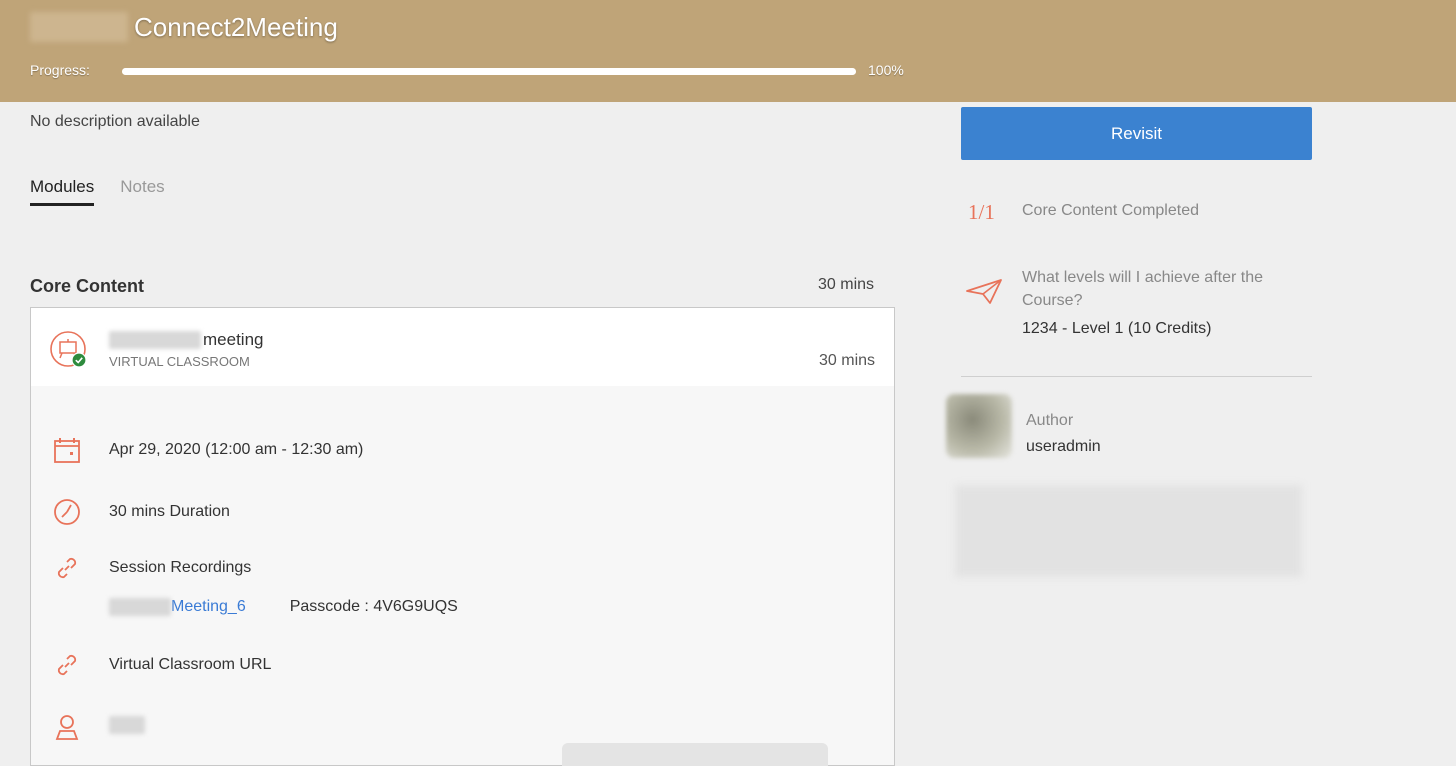 This screenshot has height=766, width=1456. Describe the element at coordinates (984, 291) in the screenshot. I see `paper-plane-icon` at that location.